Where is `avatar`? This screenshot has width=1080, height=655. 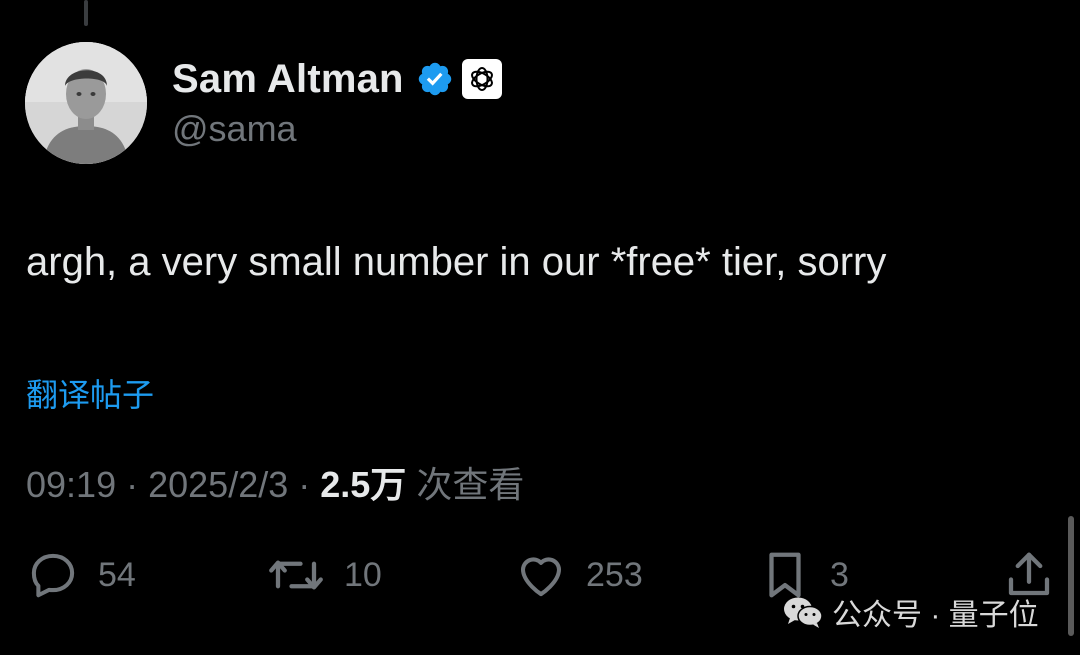 avatar is located at coordinates (86, 103).